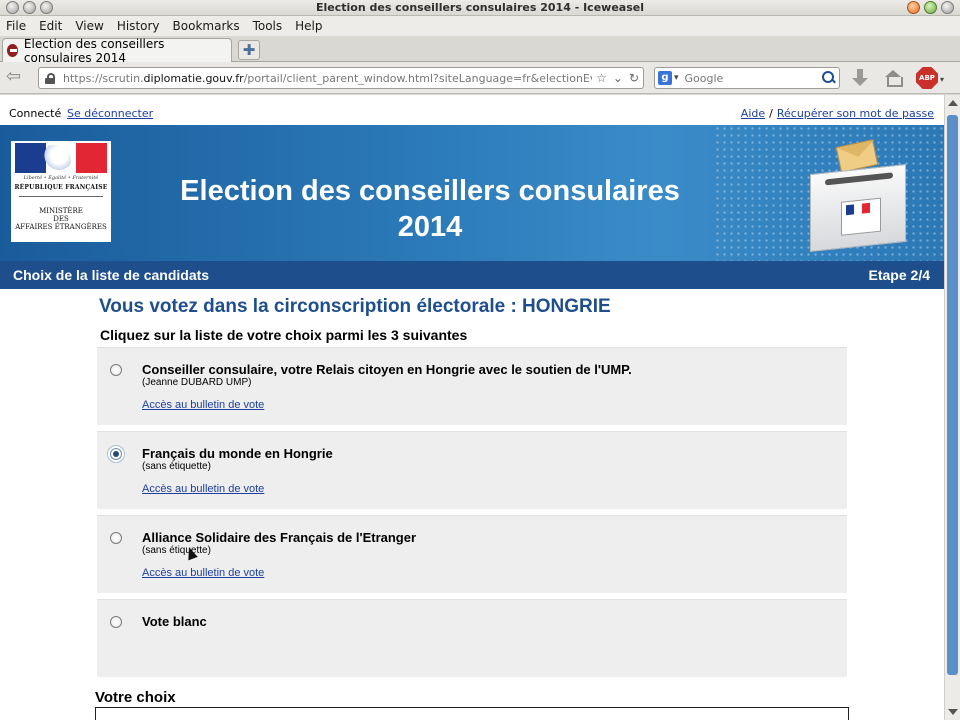  Describe the element at coordinates (676, 78) in the screenshot. I see `engine-dropdown-icon: ▾` at that location.